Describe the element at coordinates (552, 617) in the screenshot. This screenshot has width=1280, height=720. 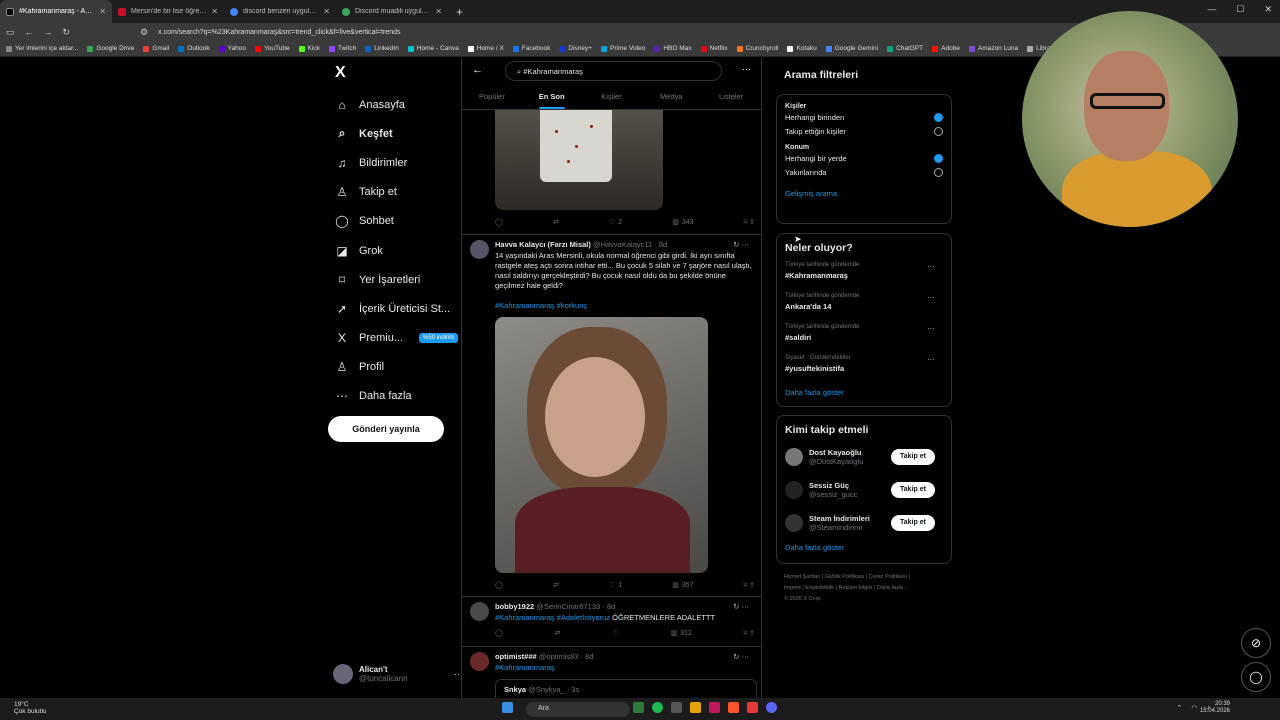
I see `hashtags: #Kahramanmaraş #Adaletİstiyoruz` at that location.